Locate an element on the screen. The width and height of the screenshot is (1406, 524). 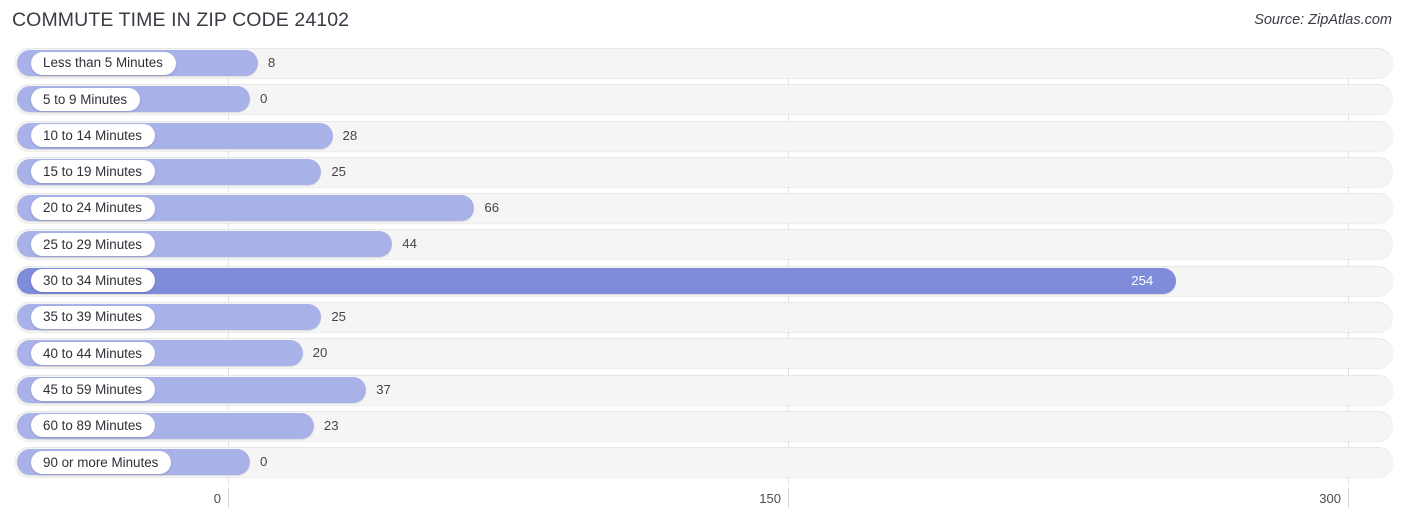
bar-row: 25 to 29 Minutes 44 is located at coordinates (703, 244).